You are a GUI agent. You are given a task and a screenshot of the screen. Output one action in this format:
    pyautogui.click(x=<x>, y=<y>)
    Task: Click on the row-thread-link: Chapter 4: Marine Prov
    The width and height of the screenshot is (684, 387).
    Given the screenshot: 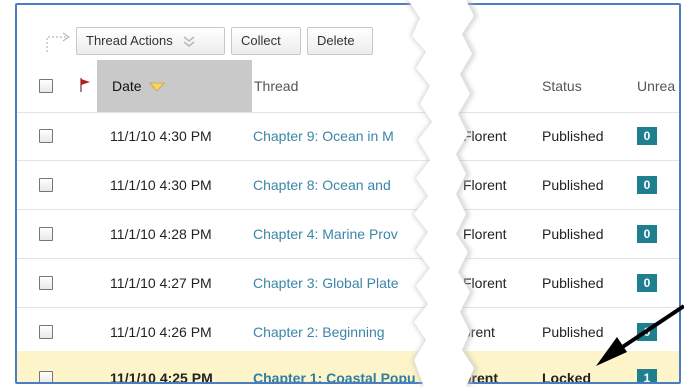 What is the action you would take?
    pyautogui.click(x=325, y=234)
    